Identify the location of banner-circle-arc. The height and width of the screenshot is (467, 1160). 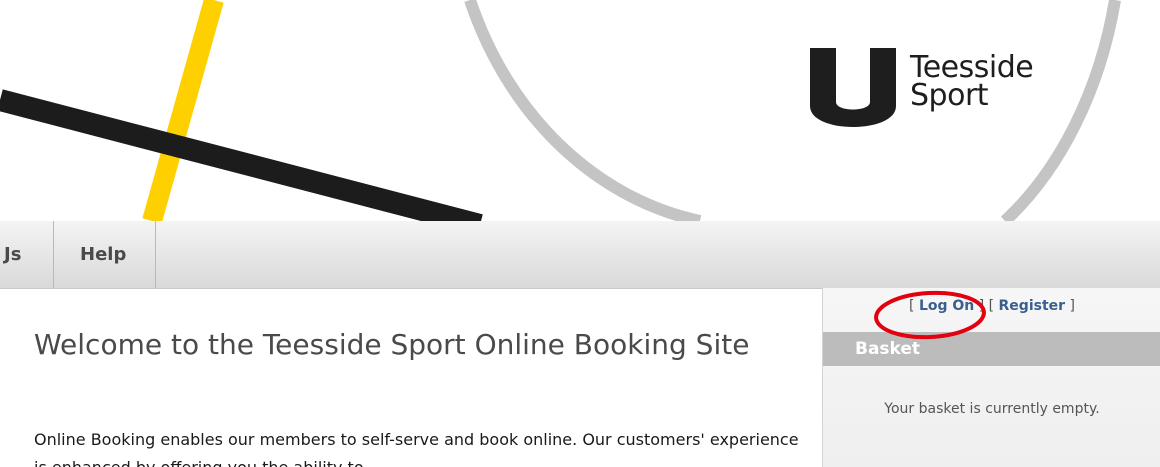
(583, 110).